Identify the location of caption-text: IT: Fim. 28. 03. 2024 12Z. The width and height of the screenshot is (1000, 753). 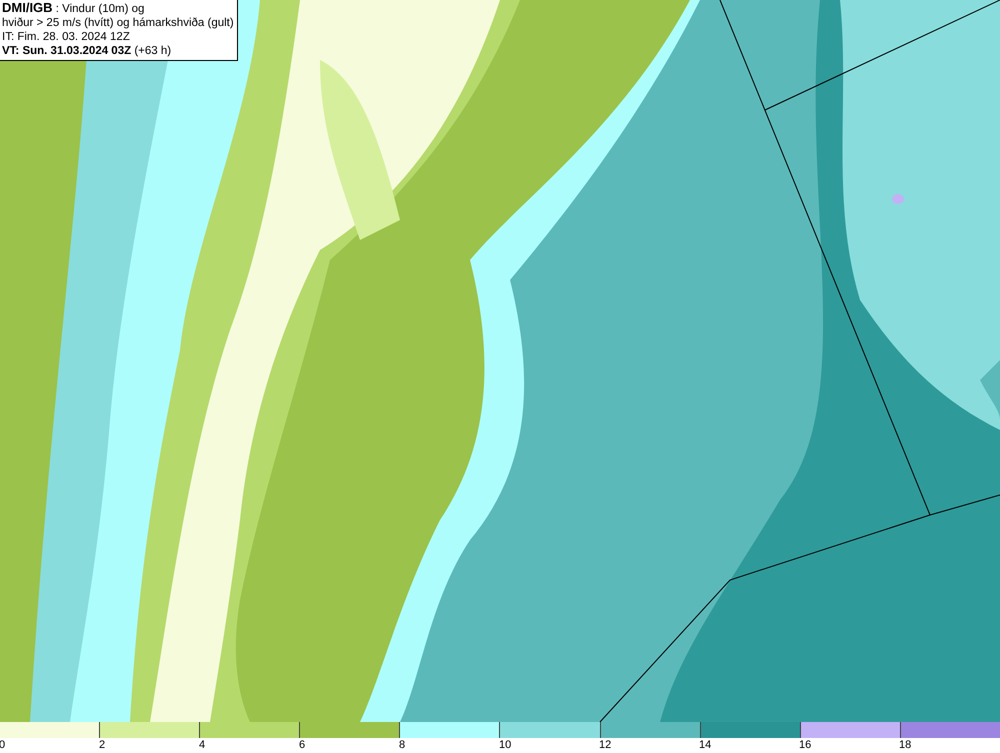
(66, 37).